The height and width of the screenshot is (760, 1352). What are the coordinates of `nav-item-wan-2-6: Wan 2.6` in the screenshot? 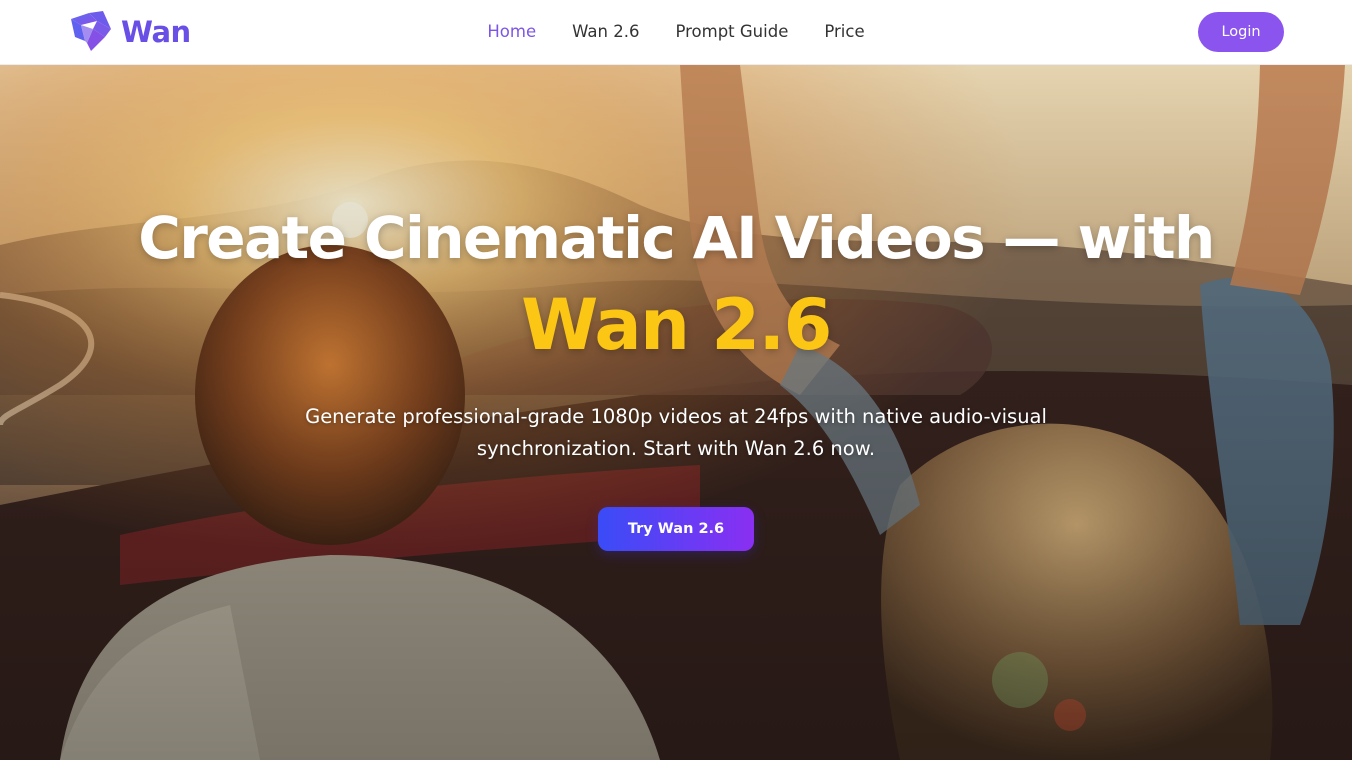 It's located at (605, 32).